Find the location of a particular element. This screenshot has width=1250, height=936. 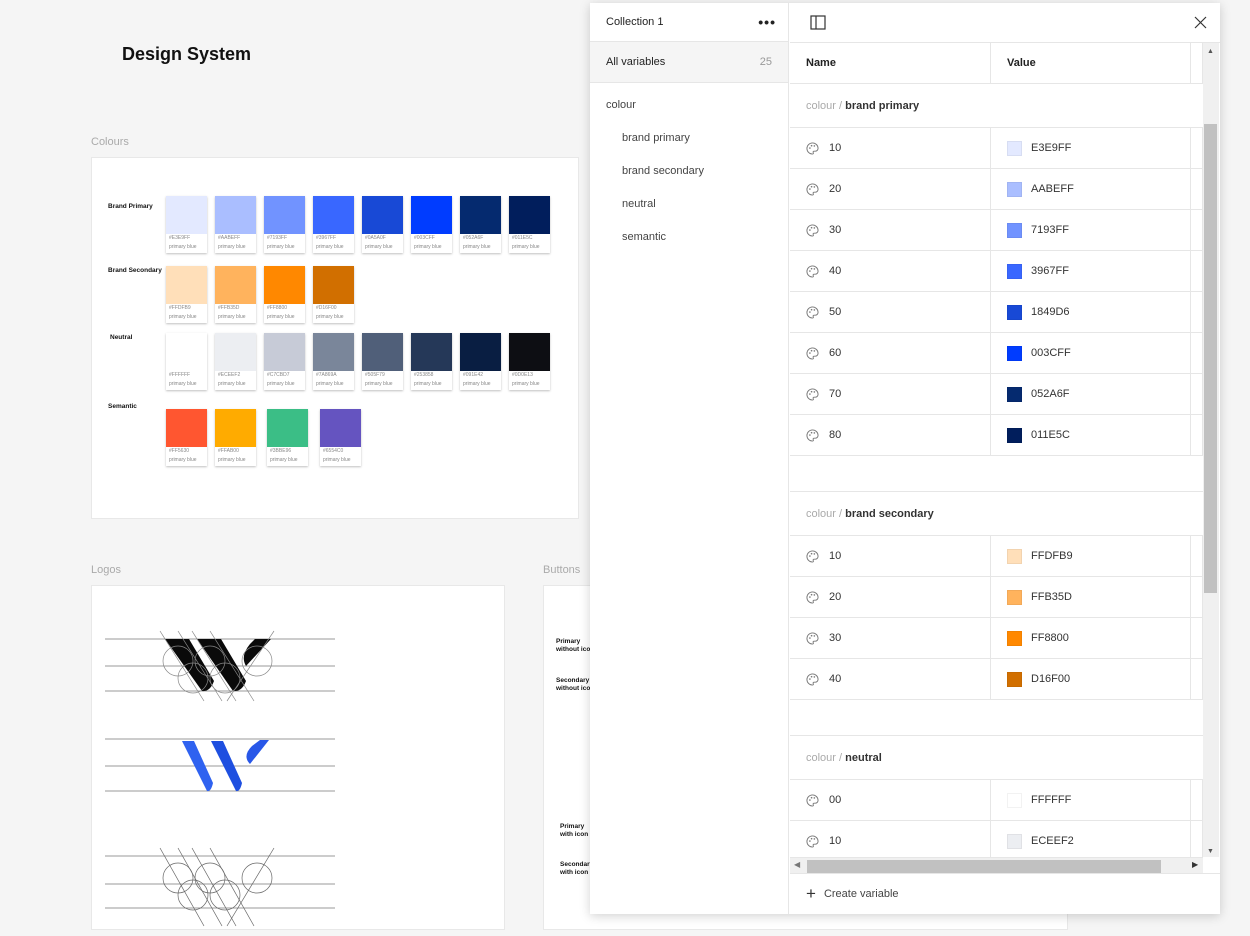

variable-row: 20 FFB35D is located at coordinates (996, 597).